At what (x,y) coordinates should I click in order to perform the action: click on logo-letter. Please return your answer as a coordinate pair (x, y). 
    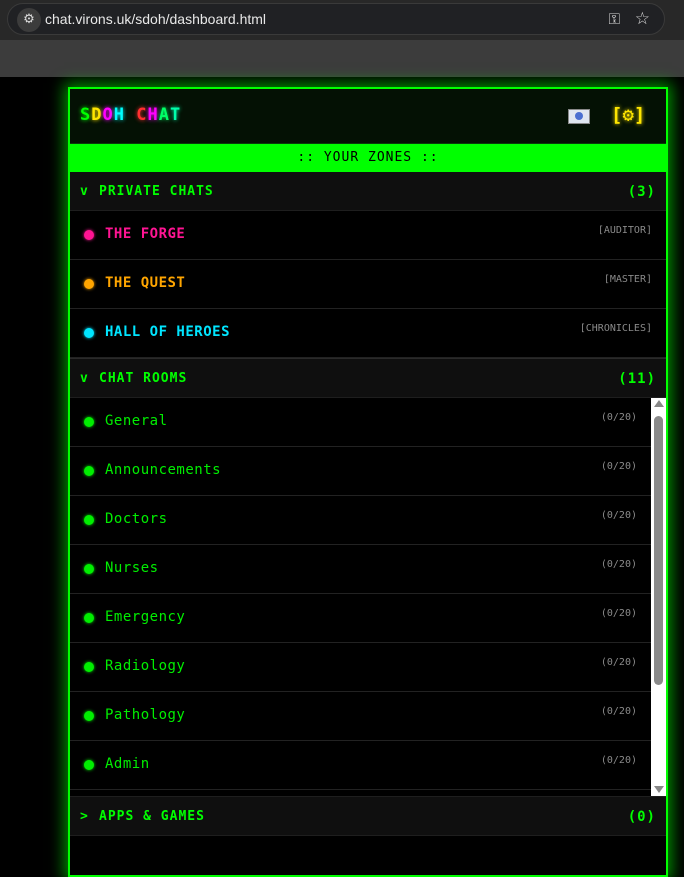
    Looking at the image, I should click on (130, 115).